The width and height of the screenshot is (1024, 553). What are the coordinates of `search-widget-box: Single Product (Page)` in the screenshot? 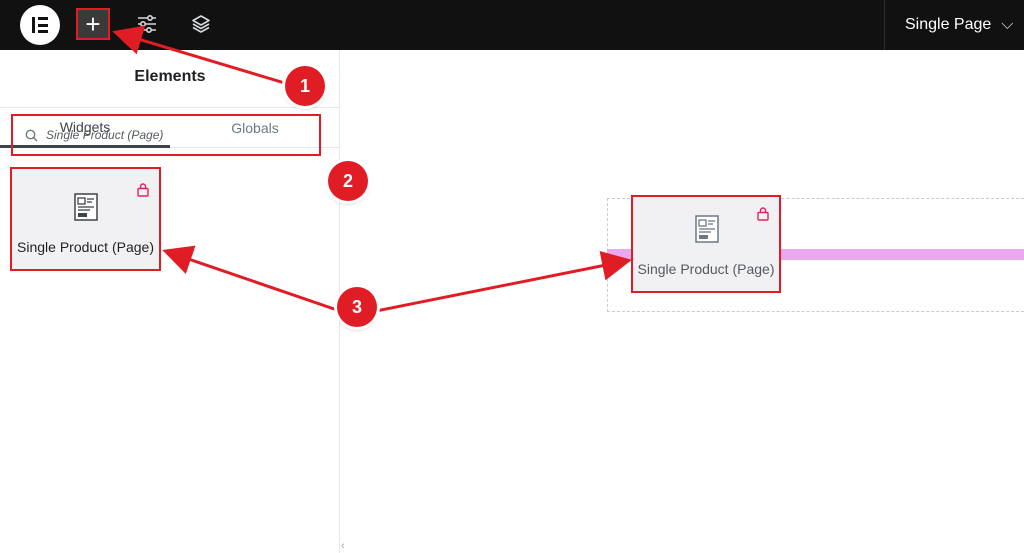 It's located at (166, 135).